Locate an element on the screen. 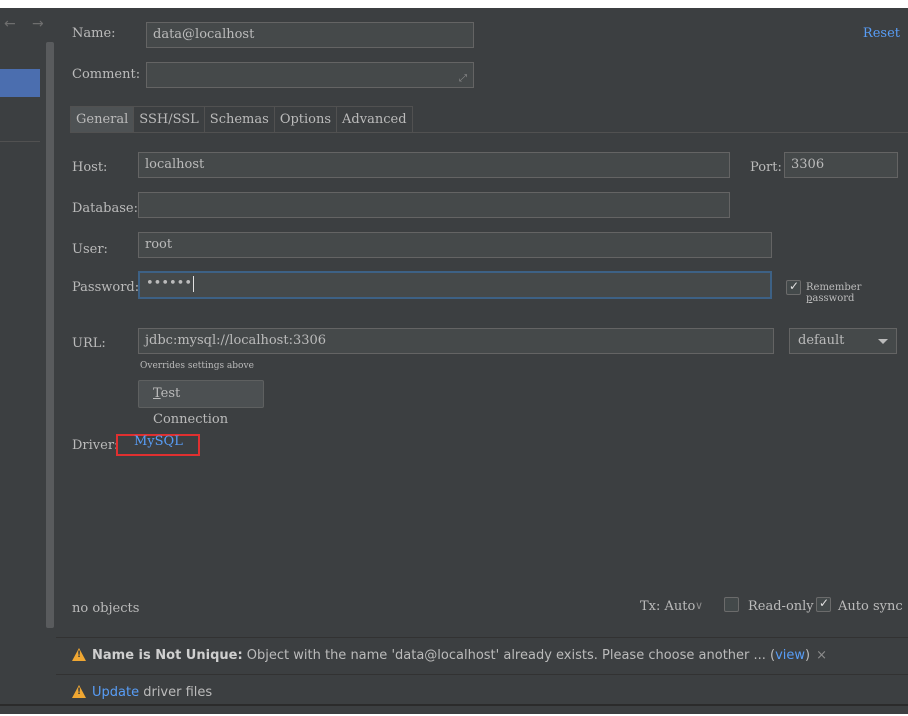  port-label: Port: is located at coordinates (766, 167).